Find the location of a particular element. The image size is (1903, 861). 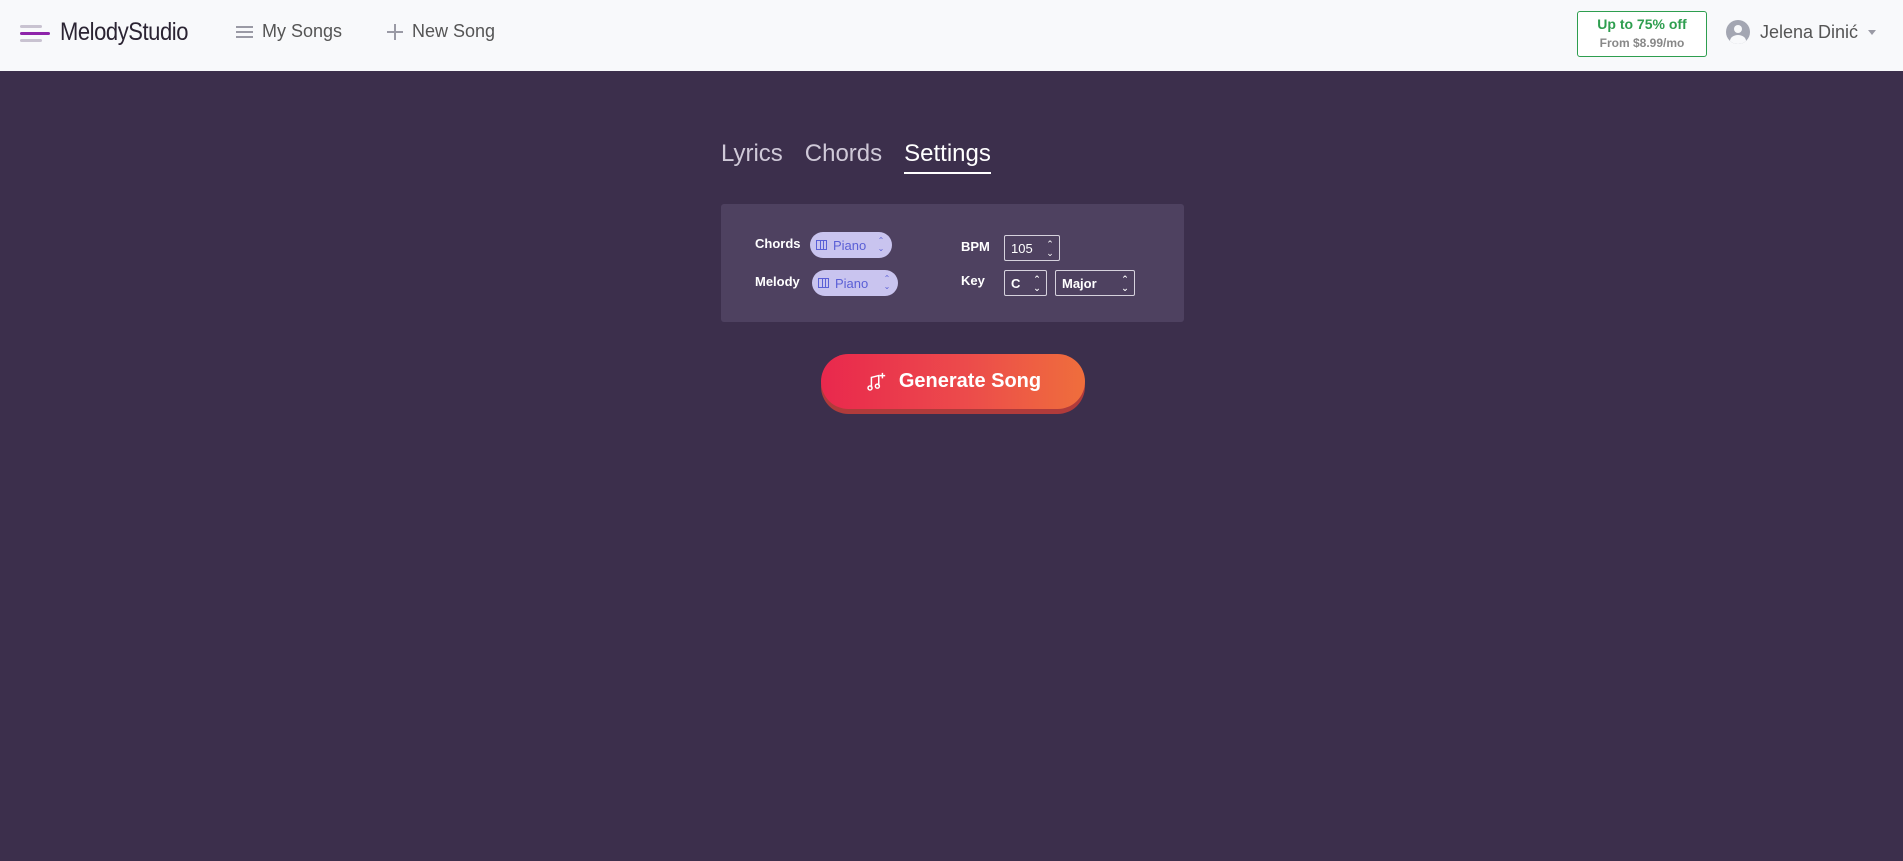

bpm-label: BPM is located at coordinates (975, 246).